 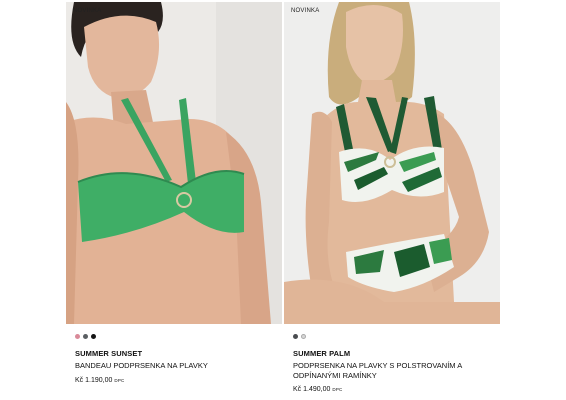 I want to click on product-price: Kč 1.490,00 DPC, so click(x=392, y=389).